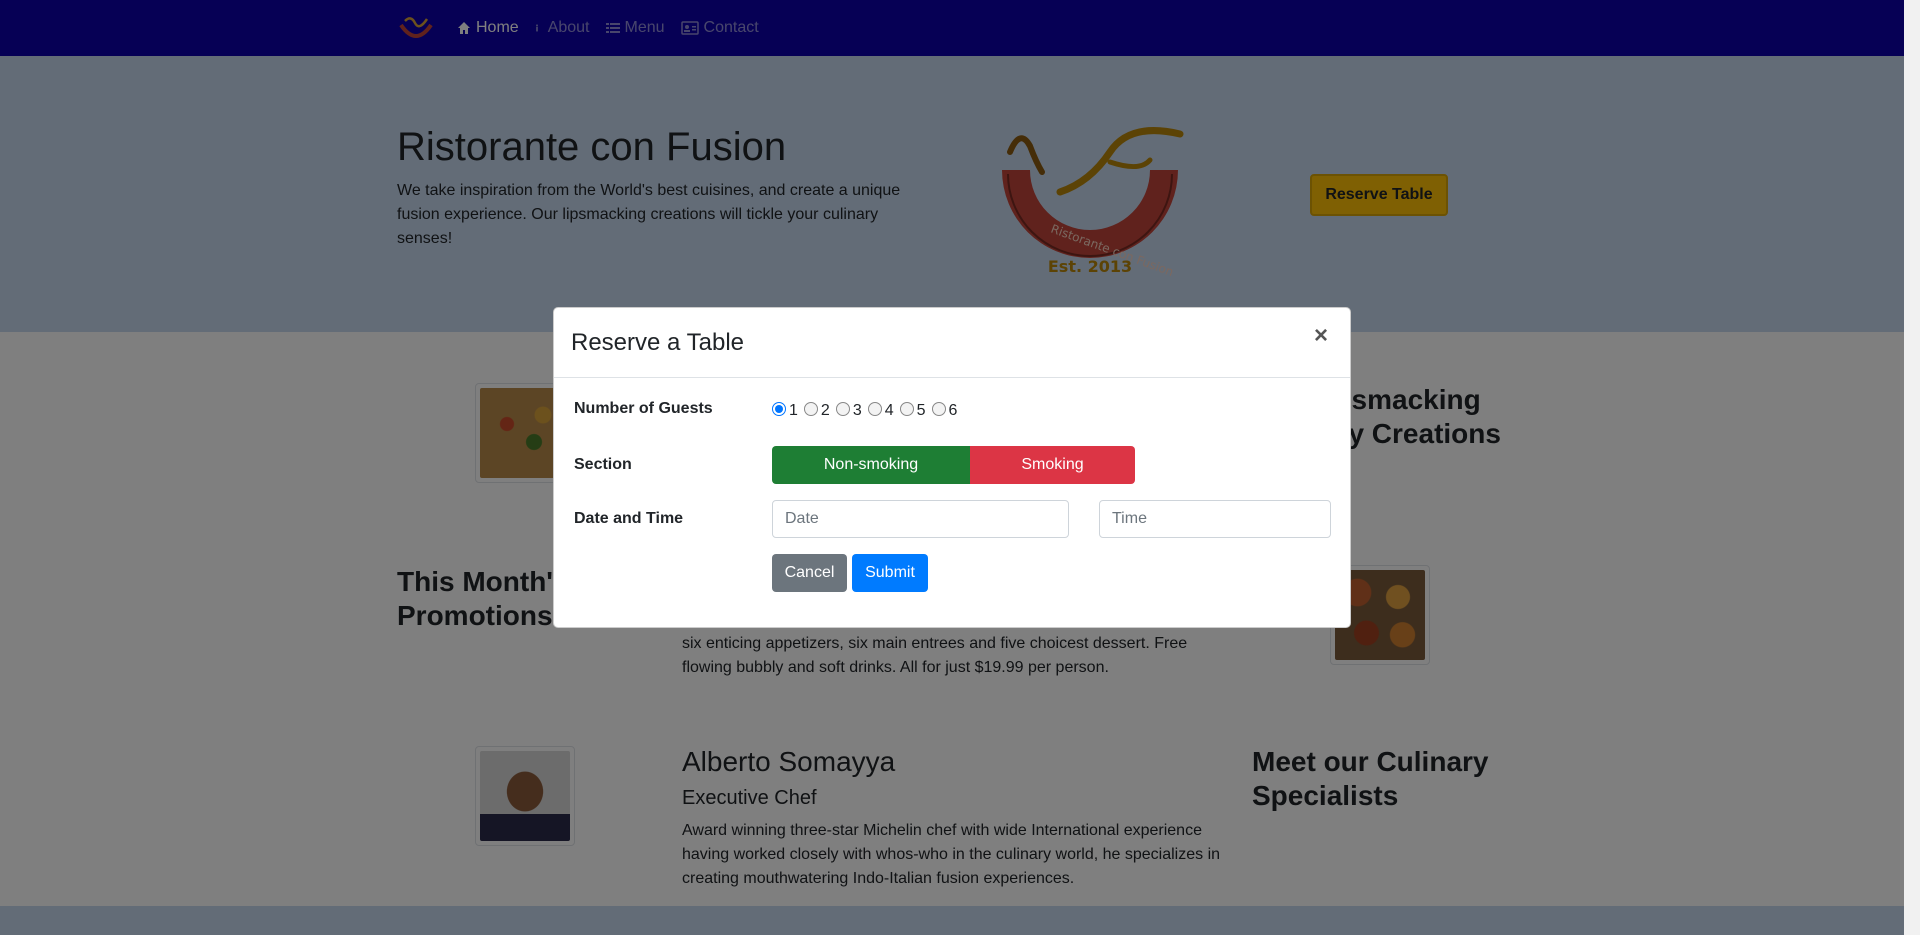 The image size is (1920, 935). I want to click on radio-label: 4, so click(889, 410).